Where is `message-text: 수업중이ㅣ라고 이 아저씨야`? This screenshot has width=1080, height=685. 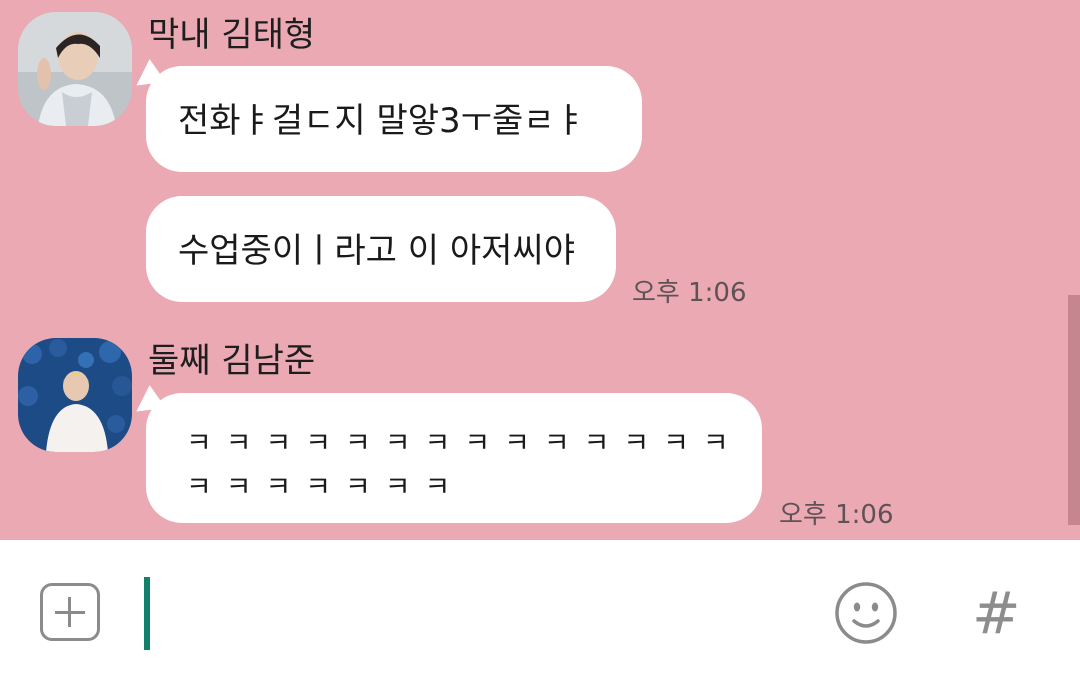
message-text: 수업중이ㅣ라고 이 아저씨야 is located at coordinates (376, 251).